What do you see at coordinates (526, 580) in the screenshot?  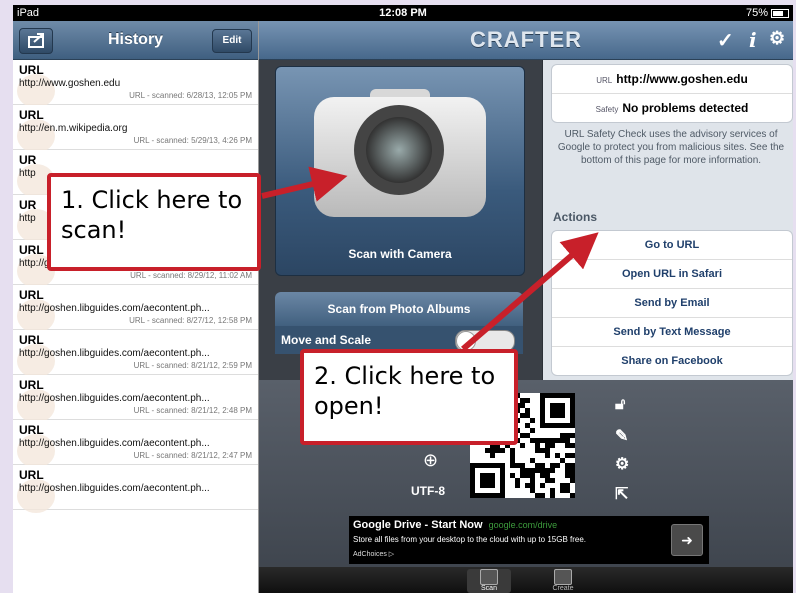 I see `tab-bar: Scan Create` at bounding box center [526, 580].